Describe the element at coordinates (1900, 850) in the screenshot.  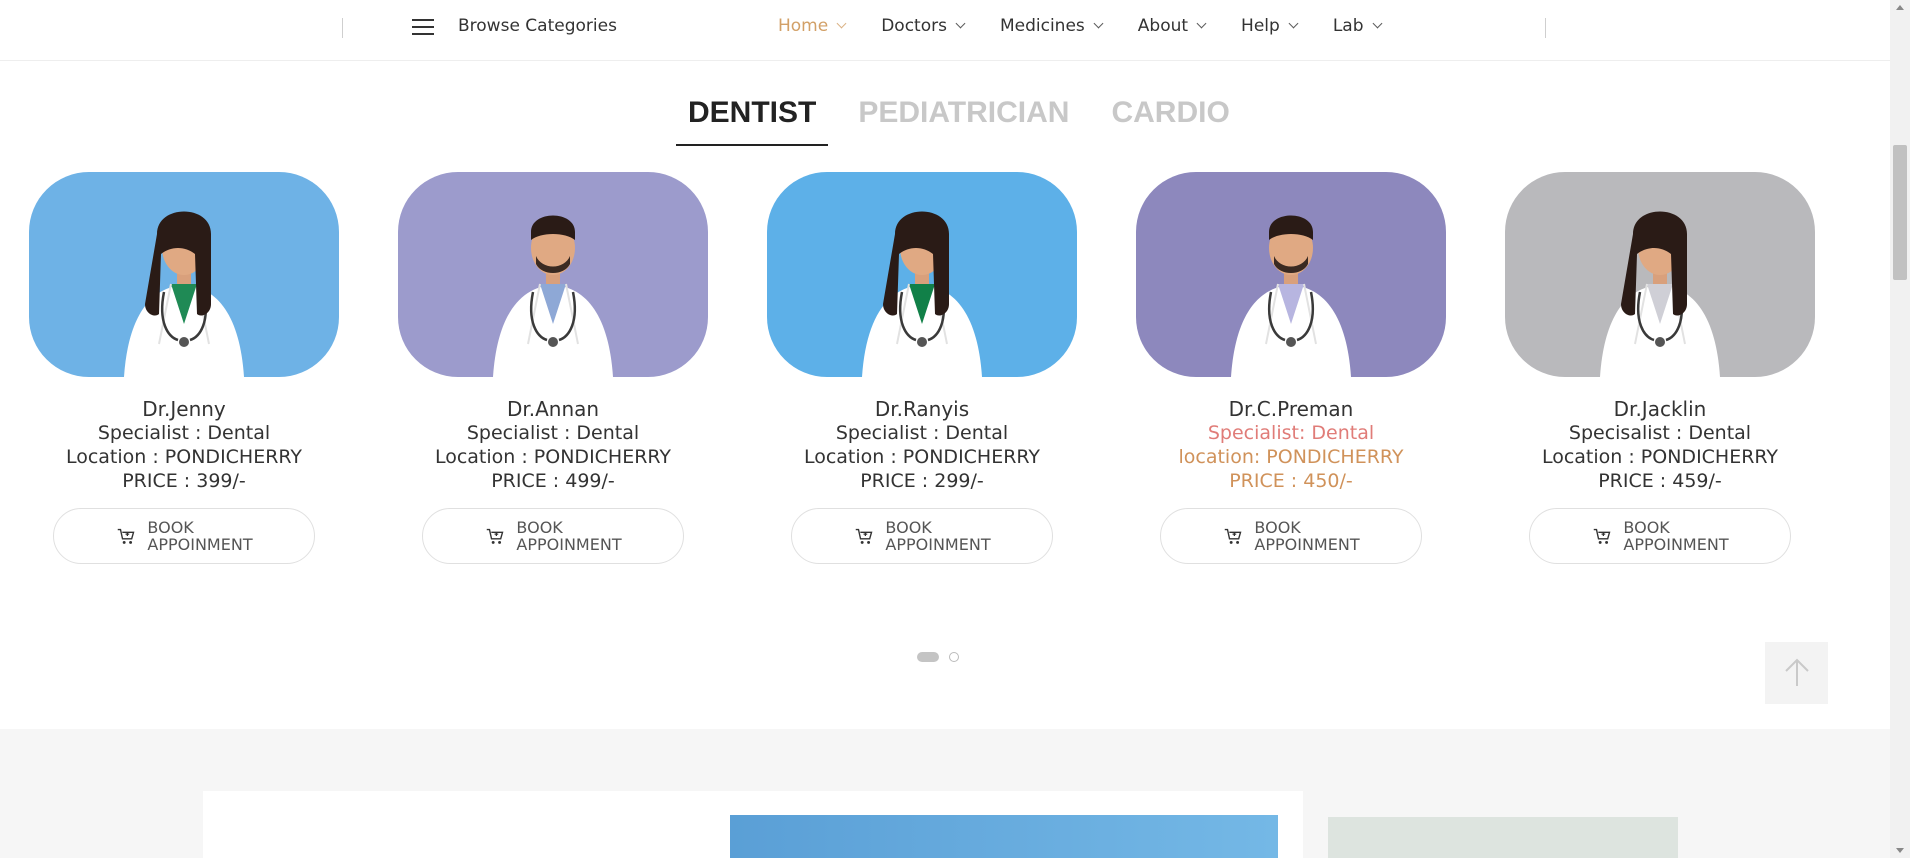
I see `scroll-down-arrow-icon` at that location.